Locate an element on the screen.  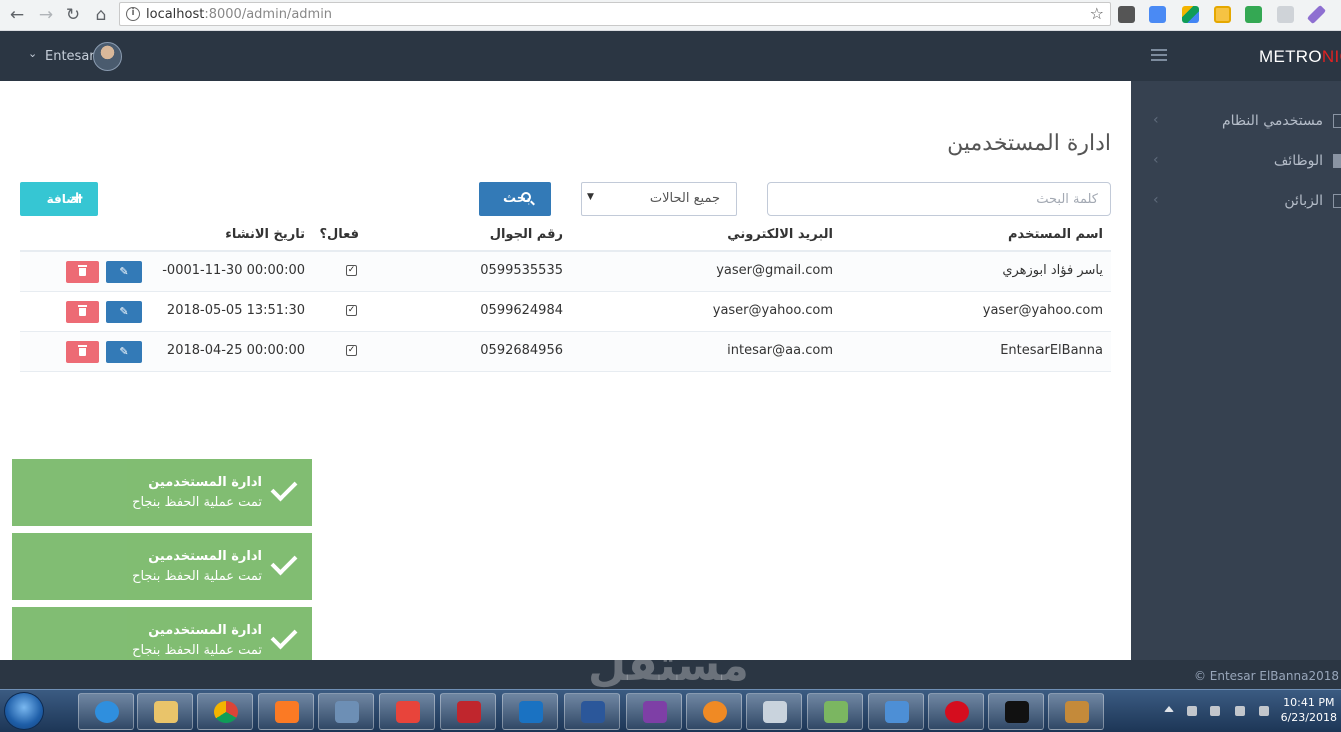
logo: METRONIC is located at coordinates (1300, 56).